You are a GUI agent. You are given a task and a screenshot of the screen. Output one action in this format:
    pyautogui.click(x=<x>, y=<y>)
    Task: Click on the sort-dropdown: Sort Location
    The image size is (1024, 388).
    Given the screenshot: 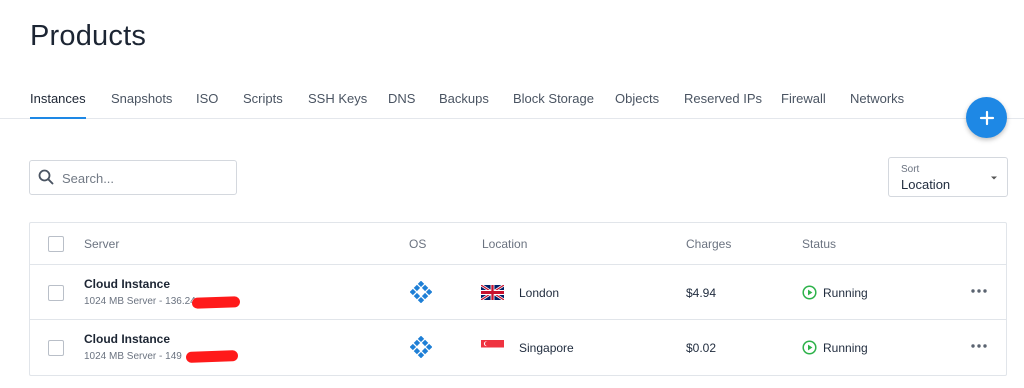 What is the action you would take?
    pyautogui.click(x=948, y=177)
    